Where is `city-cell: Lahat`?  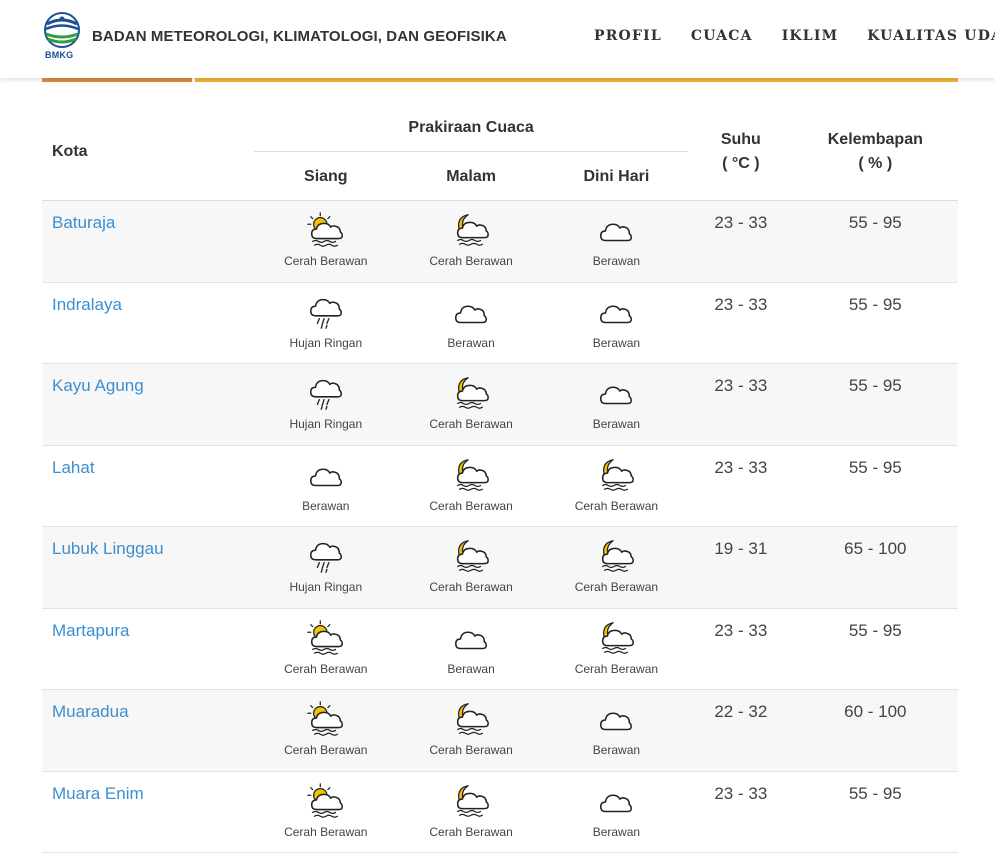 city-cell: Lahat is located at coordinates (148, 486).